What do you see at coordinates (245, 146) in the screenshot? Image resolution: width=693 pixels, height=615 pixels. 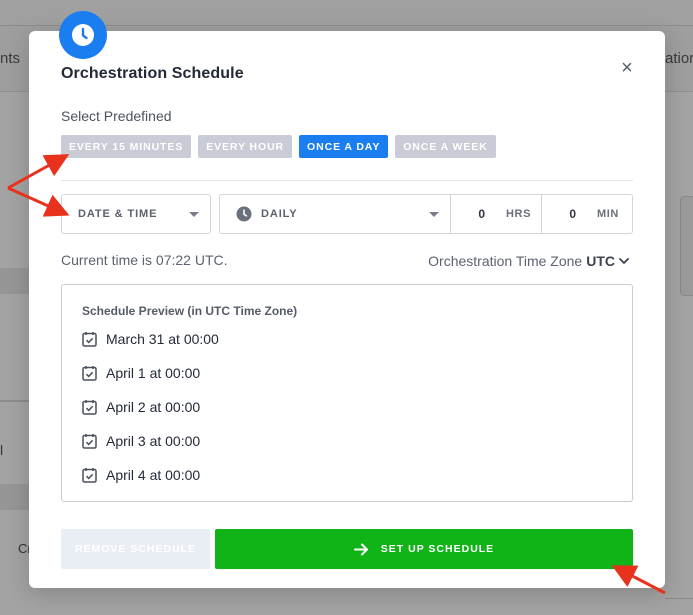 I see `preset-every-hour-button: EVERY HOUR` at bounding box center [245, 146].